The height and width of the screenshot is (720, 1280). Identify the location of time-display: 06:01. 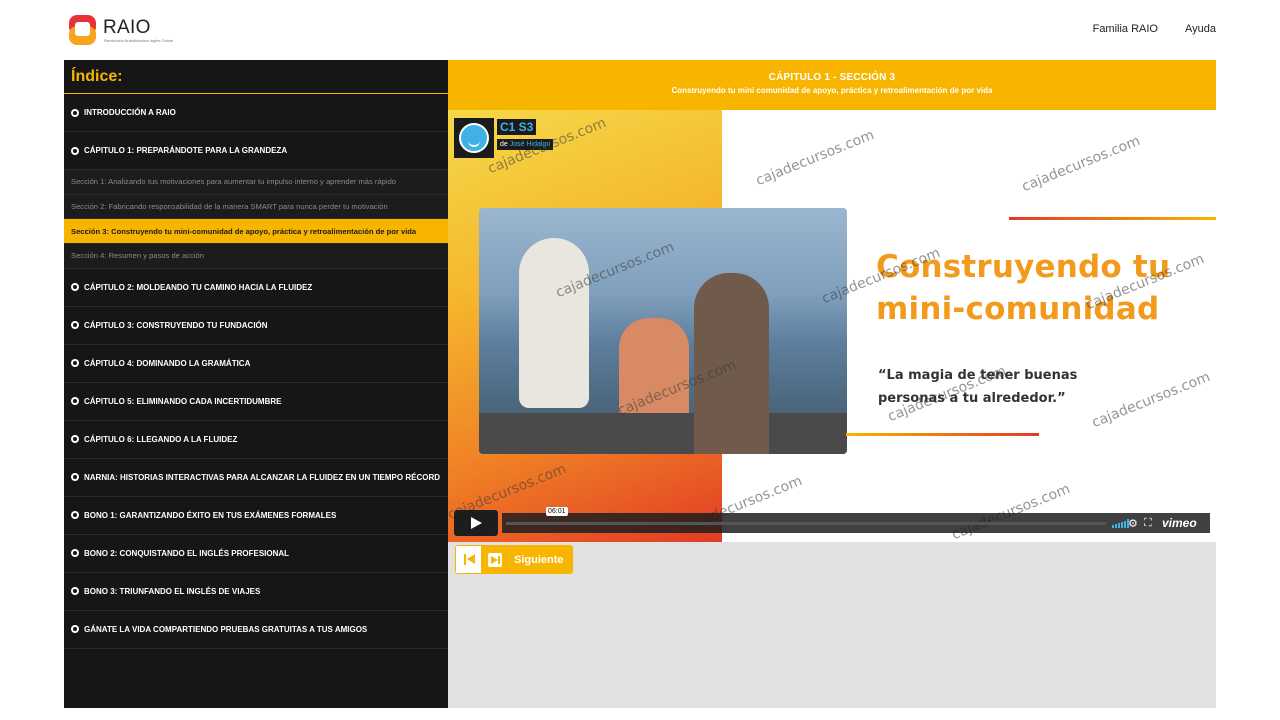
(557, 511).